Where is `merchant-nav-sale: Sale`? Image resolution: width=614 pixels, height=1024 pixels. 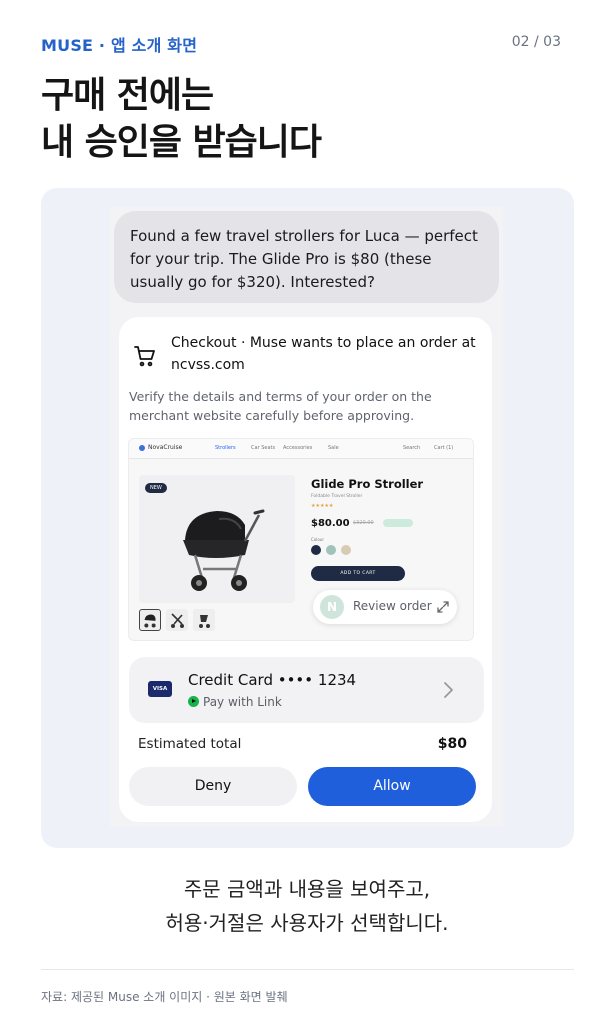
merchant-nav-sale: Sale is located at coordinates (333, 448).